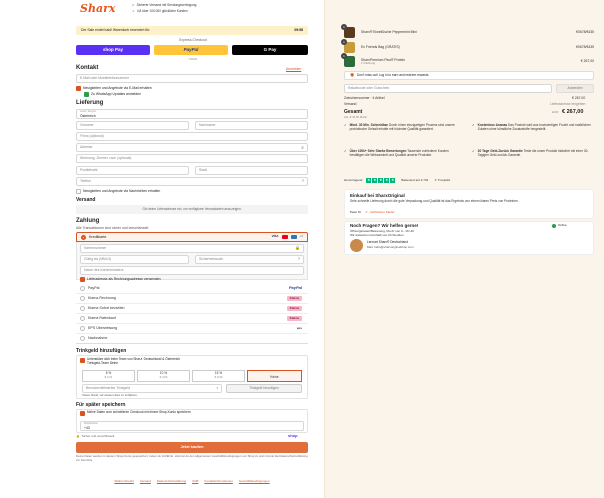 The width and height of the screenshot is (604, 498). Describe the element at coordinates (195, 481) in the screenshot. I see `footer-link: AGB` at that location.